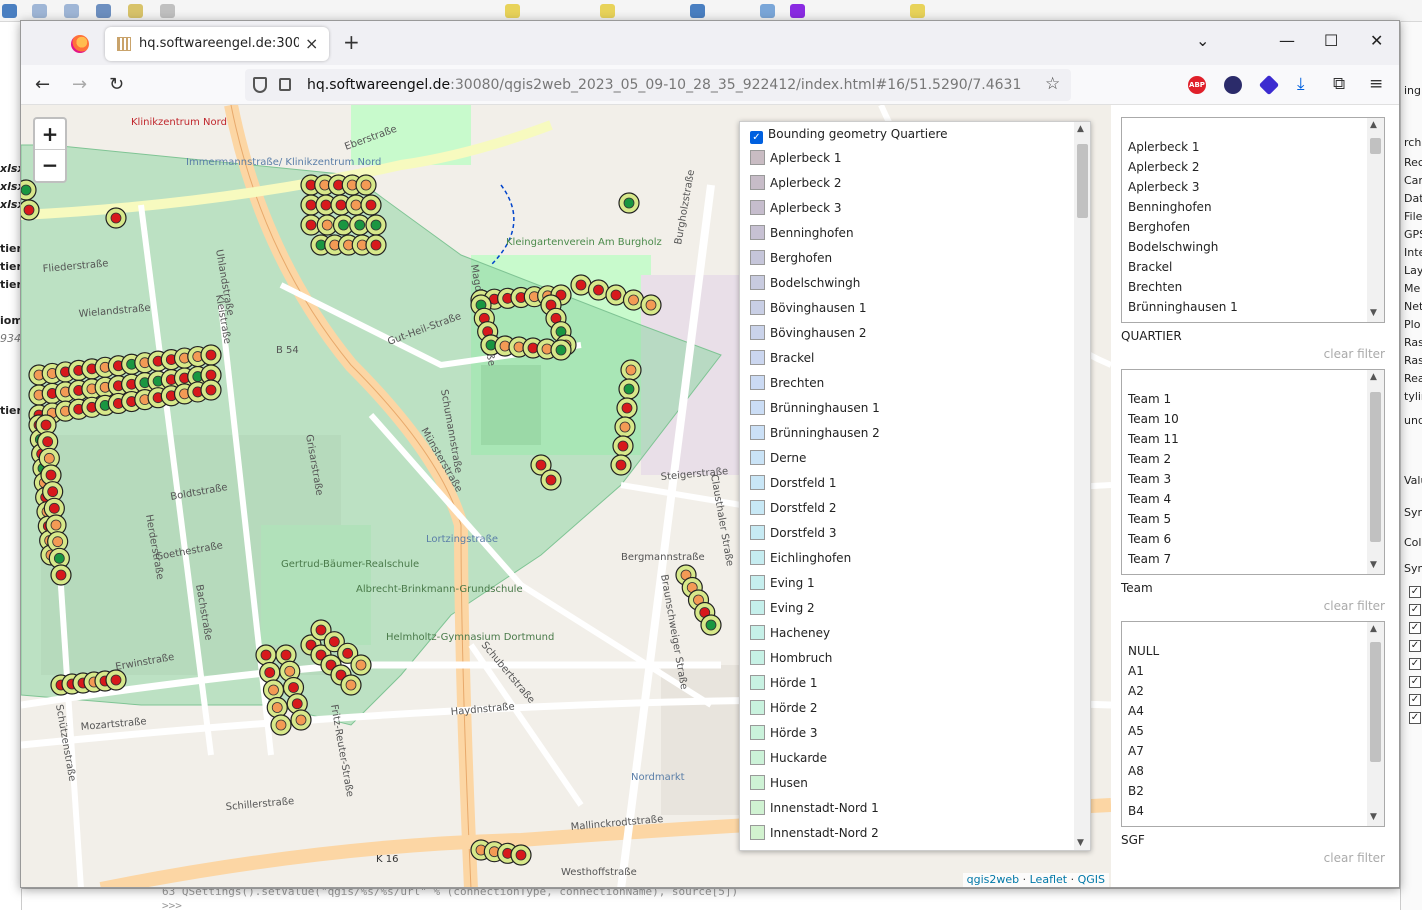 The height and width of the screenshot is (910, 1422). I want to click on clear-filter-button: clear filter, so click(1354, 858).